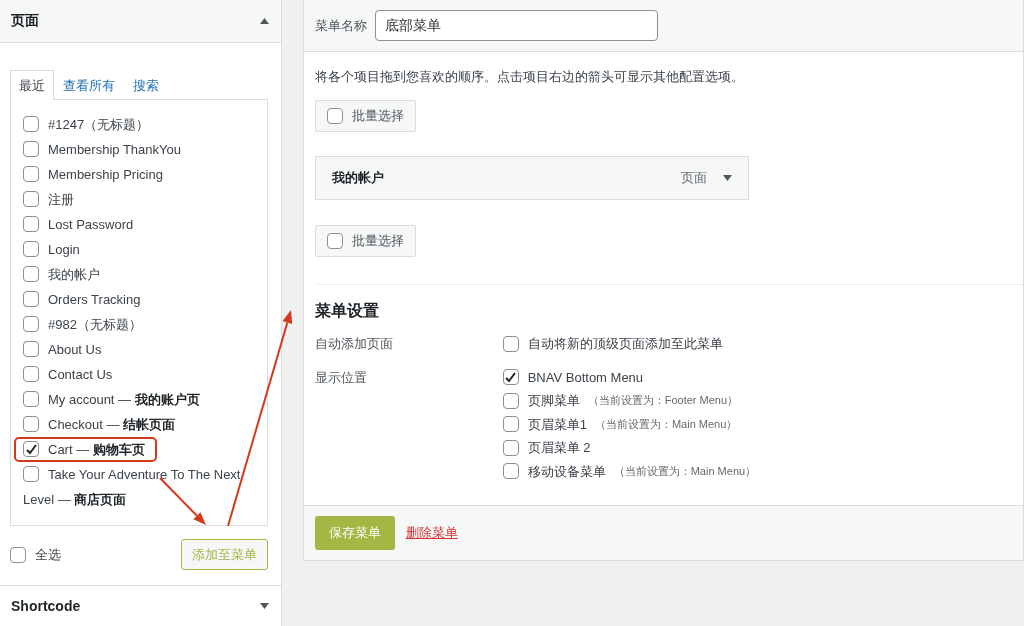  Describe the element at coordinates (566, 471) in the screenshot. I see `option-label: 移动设备菜单` at that location.